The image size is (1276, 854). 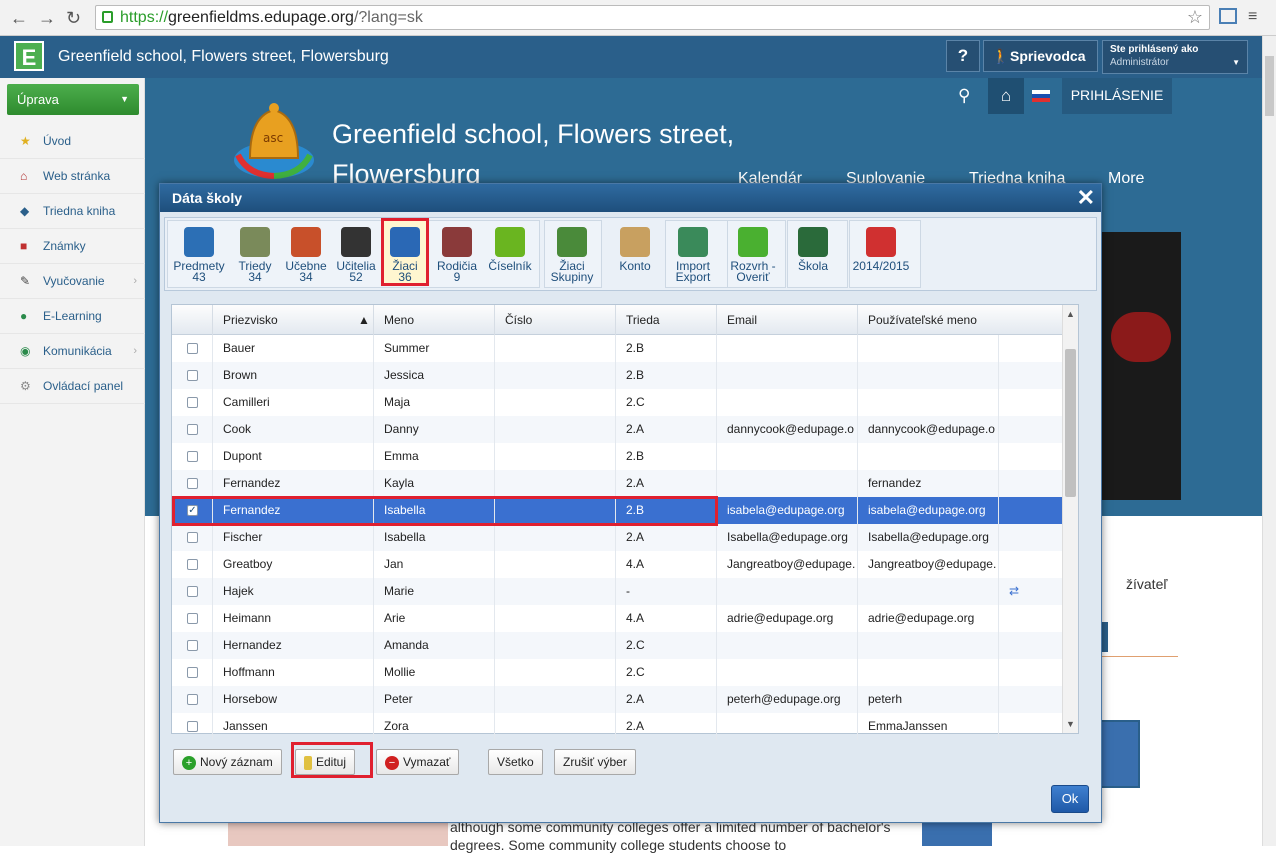 I want to click on toolbar-button-4: Učitelia 52, so click(x=356, y=252).